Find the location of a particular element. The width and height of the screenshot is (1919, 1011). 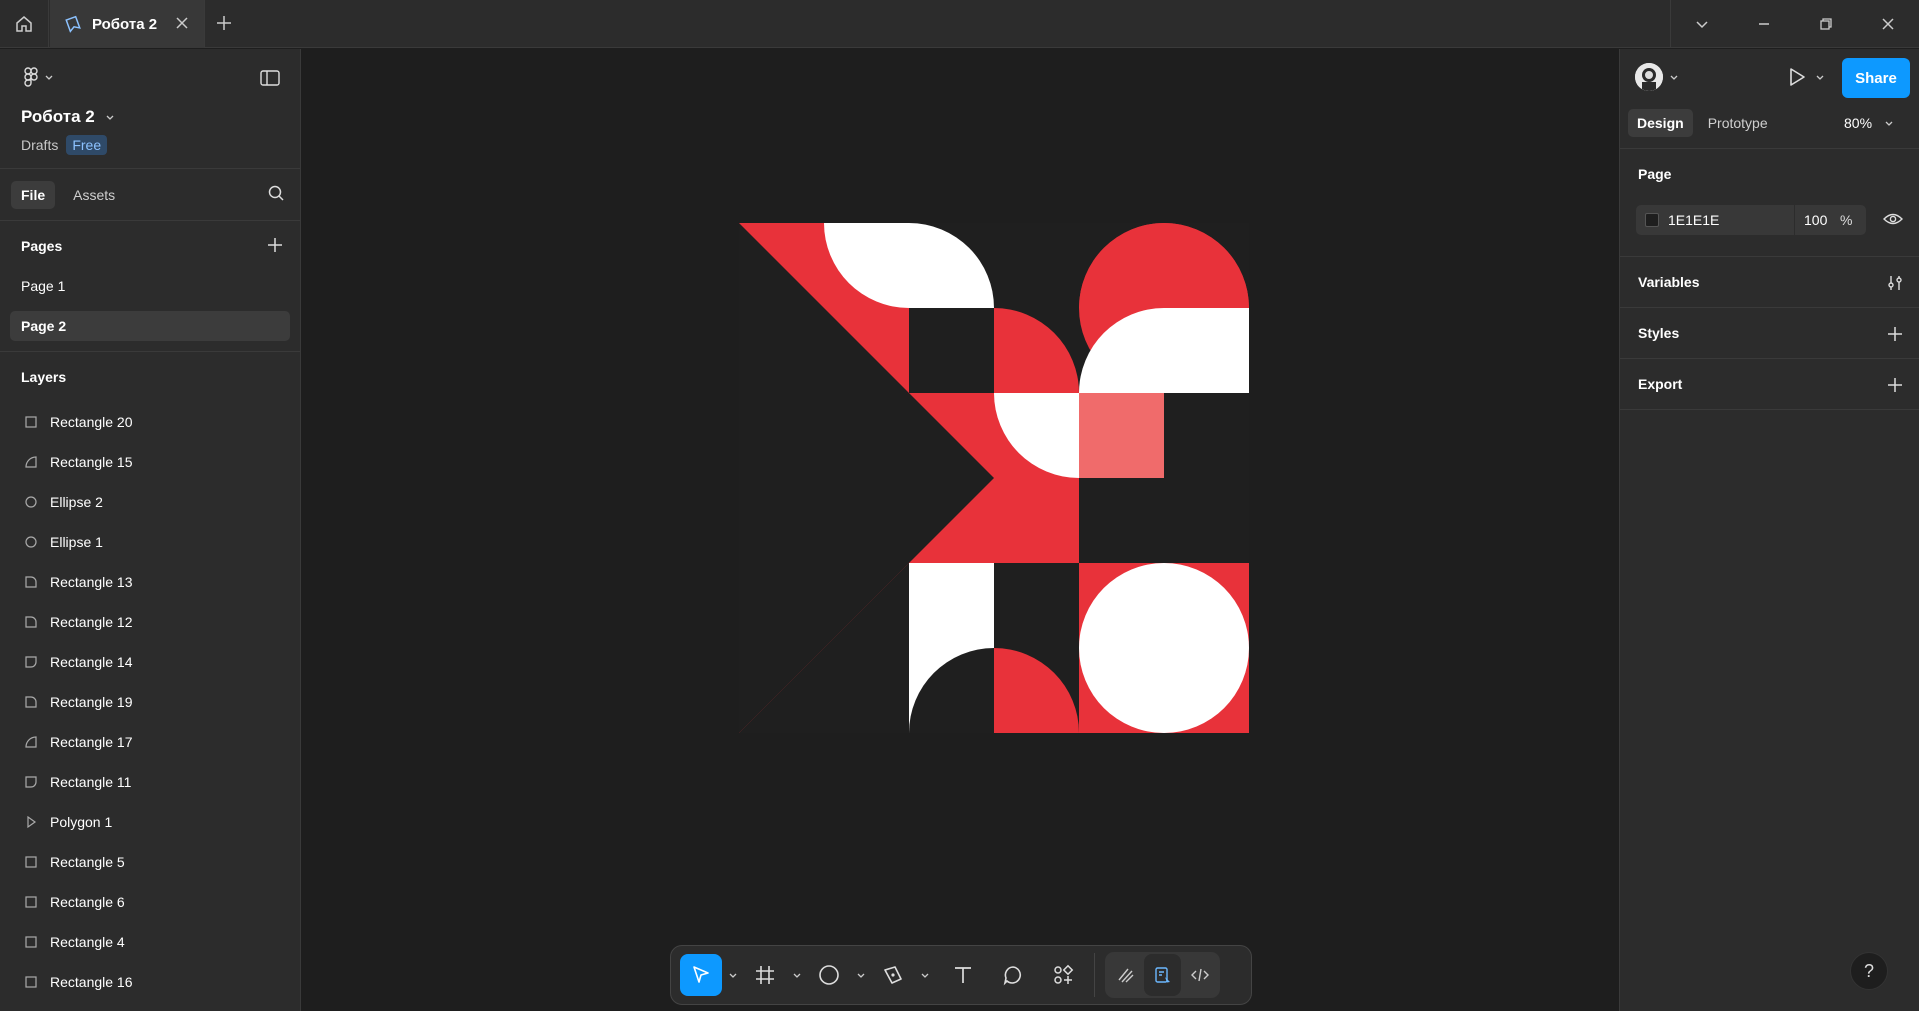

pen-icon is located at coordinates (893, 975).